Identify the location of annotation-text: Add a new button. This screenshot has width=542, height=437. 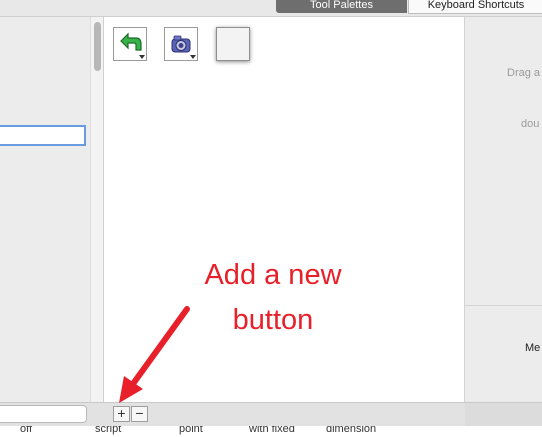
(273, 298).